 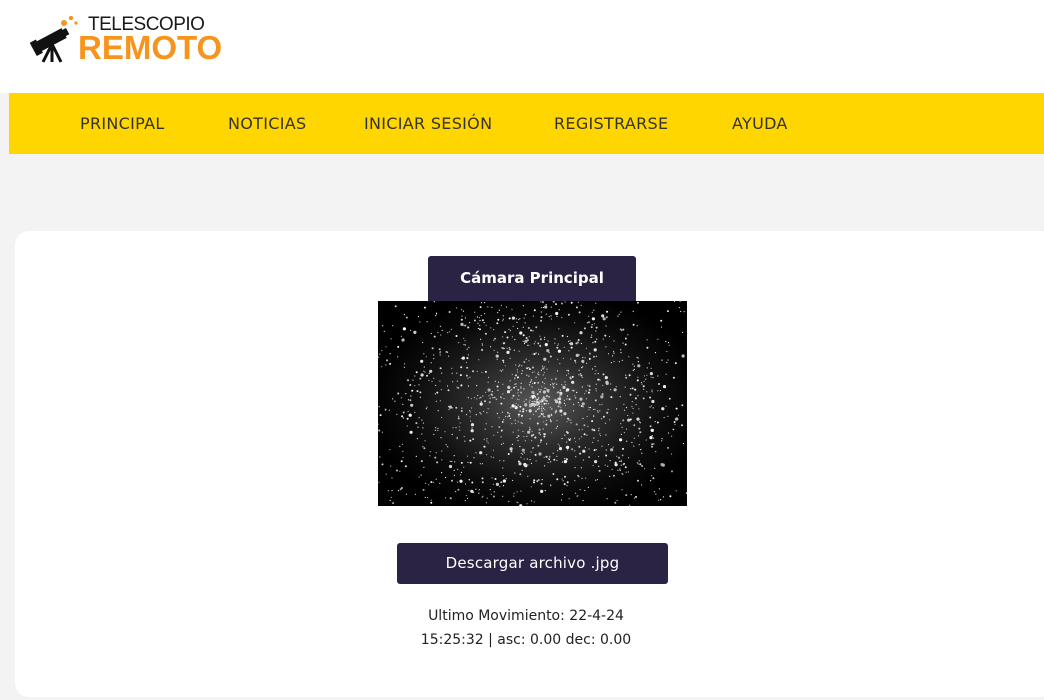 What do you see at coordinates (150, 47) in the screenshot?
I see `logo-title-bottom: REMOTO` at bounding box center [150, 47].